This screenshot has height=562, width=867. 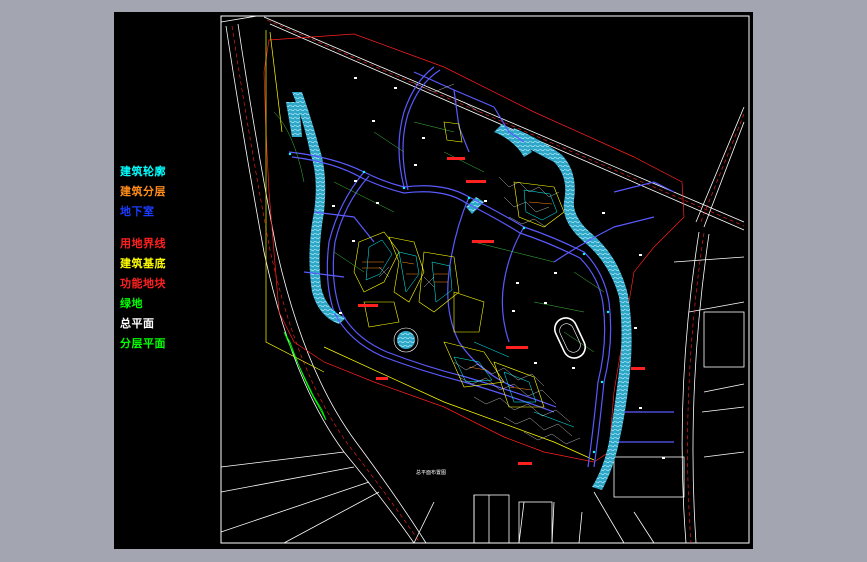 What do you see at coordinates (470, 308) in the screenshot?
I see `building-outlines` at bounding box center [470, 308].